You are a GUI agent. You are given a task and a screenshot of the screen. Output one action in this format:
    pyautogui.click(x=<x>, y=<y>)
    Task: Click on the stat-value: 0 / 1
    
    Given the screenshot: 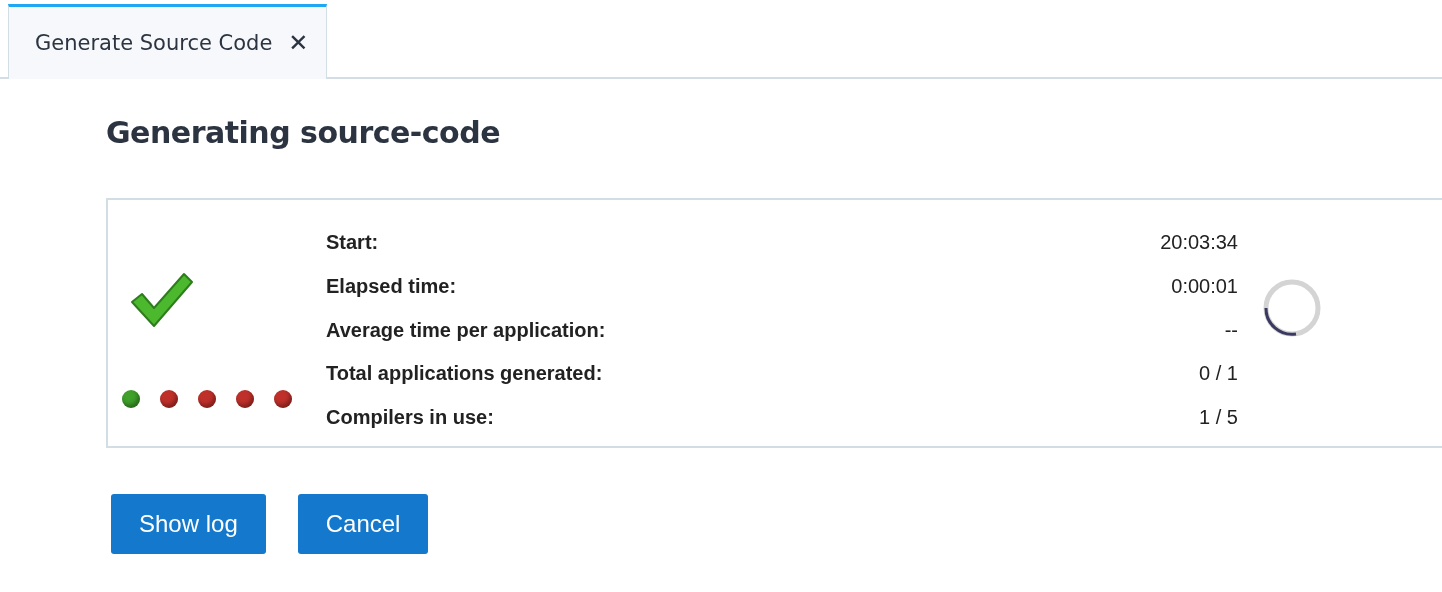 What is the action you would take?
    pyautogui.click(x=1218, y=374)
    